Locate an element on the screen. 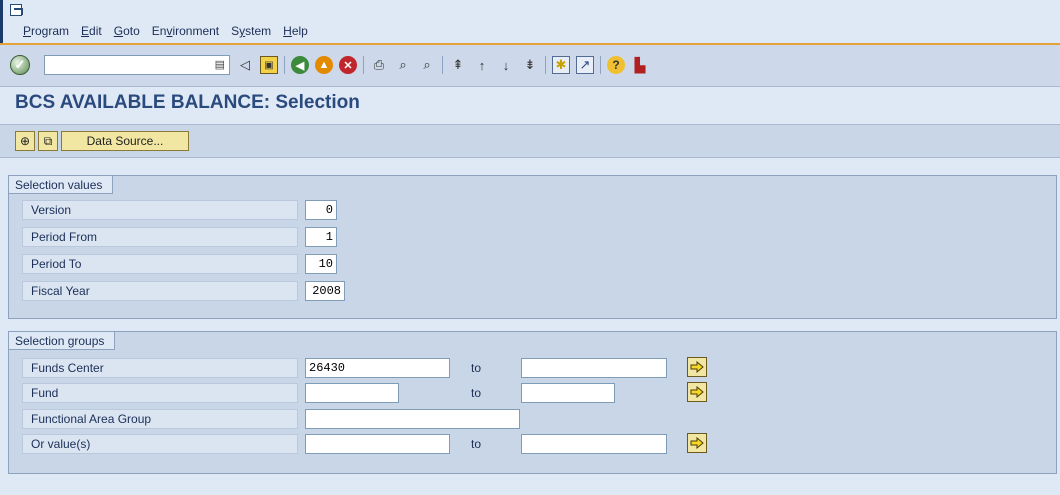 The width and height of the screenshot is (1060, 495). command-field: ▤ is located at coordinates (137, 65).